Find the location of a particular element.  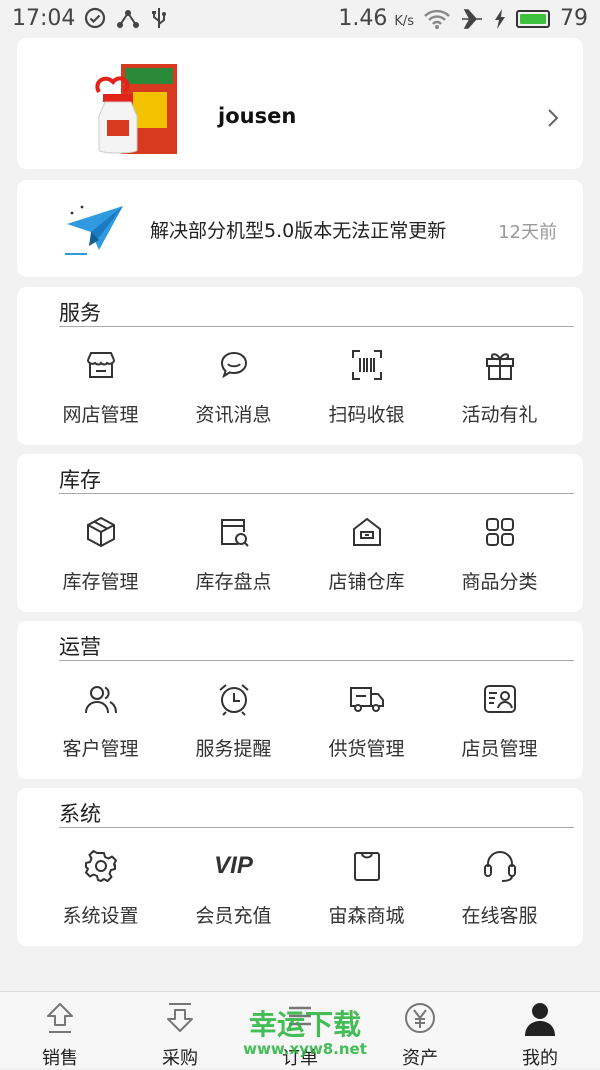

menu-item-label: 商品分类 is located at coordinates (499, 582).